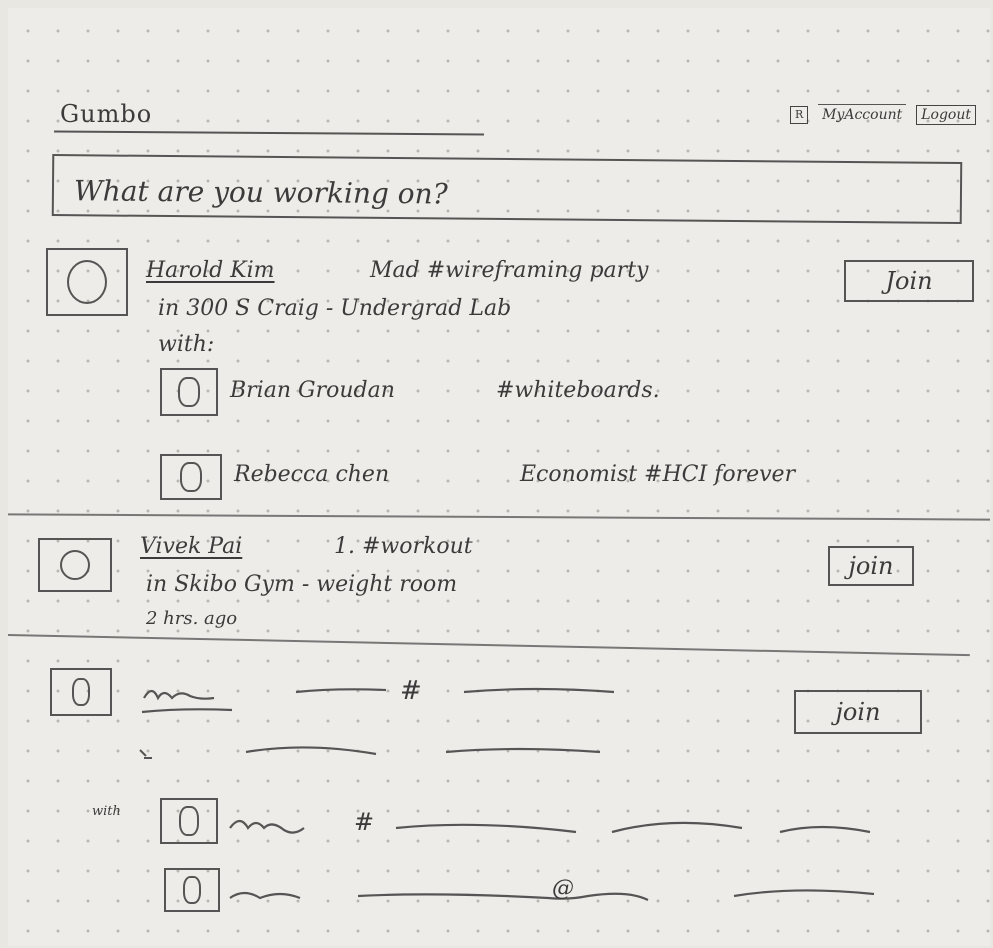 The image size is (993, 948). I want to click on post-activity: Mad #wireframing party, so click(509, 270).